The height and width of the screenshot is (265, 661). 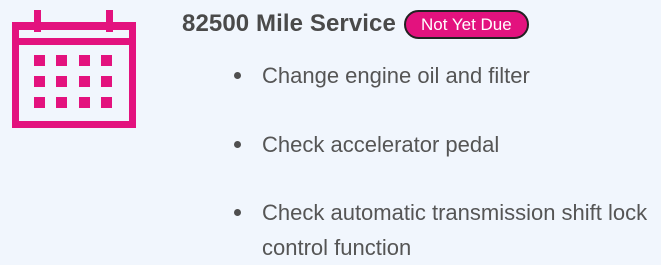 I want to click on calendar-icon, so click(x=74, y=69).